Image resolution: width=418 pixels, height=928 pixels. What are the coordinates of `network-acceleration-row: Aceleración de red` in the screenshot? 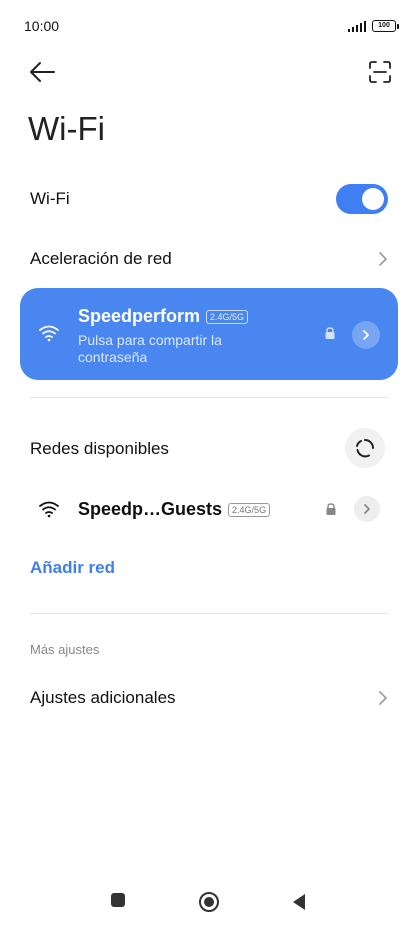 It's located at (209, 259).